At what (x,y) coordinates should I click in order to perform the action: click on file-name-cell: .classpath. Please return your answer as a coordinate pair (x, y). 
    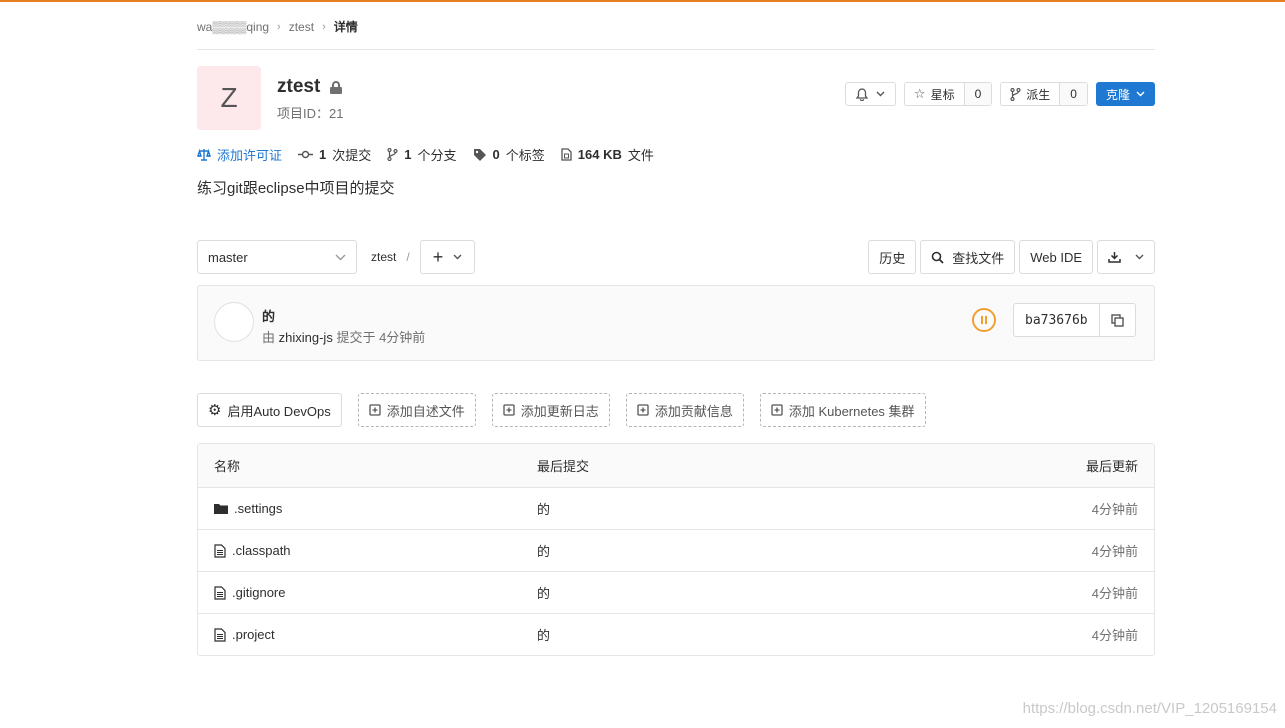
    Looking at the image, I should click on (252, 550).